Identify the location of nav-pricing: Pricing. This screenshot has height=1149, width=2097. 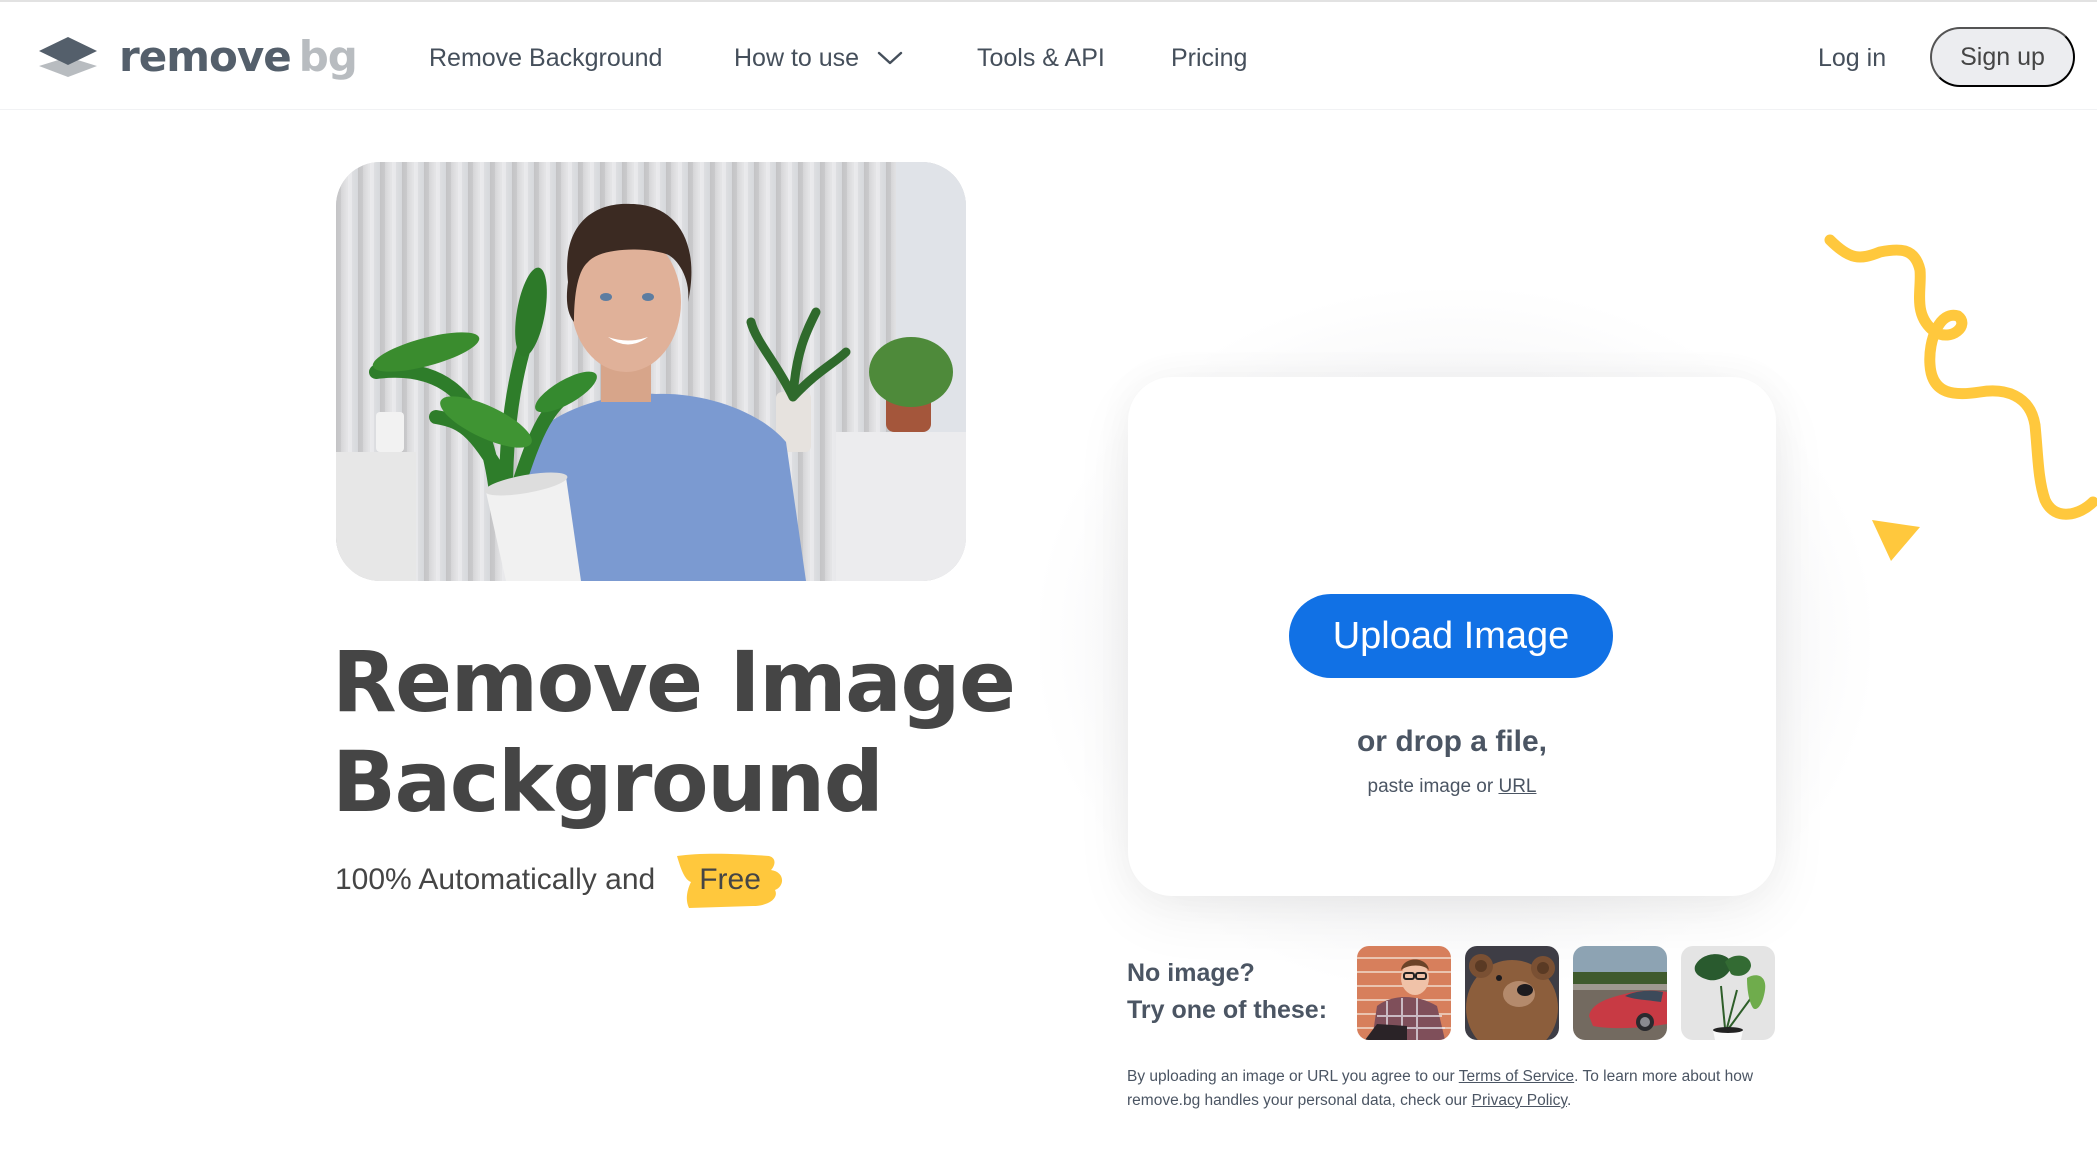
(1209, 58).